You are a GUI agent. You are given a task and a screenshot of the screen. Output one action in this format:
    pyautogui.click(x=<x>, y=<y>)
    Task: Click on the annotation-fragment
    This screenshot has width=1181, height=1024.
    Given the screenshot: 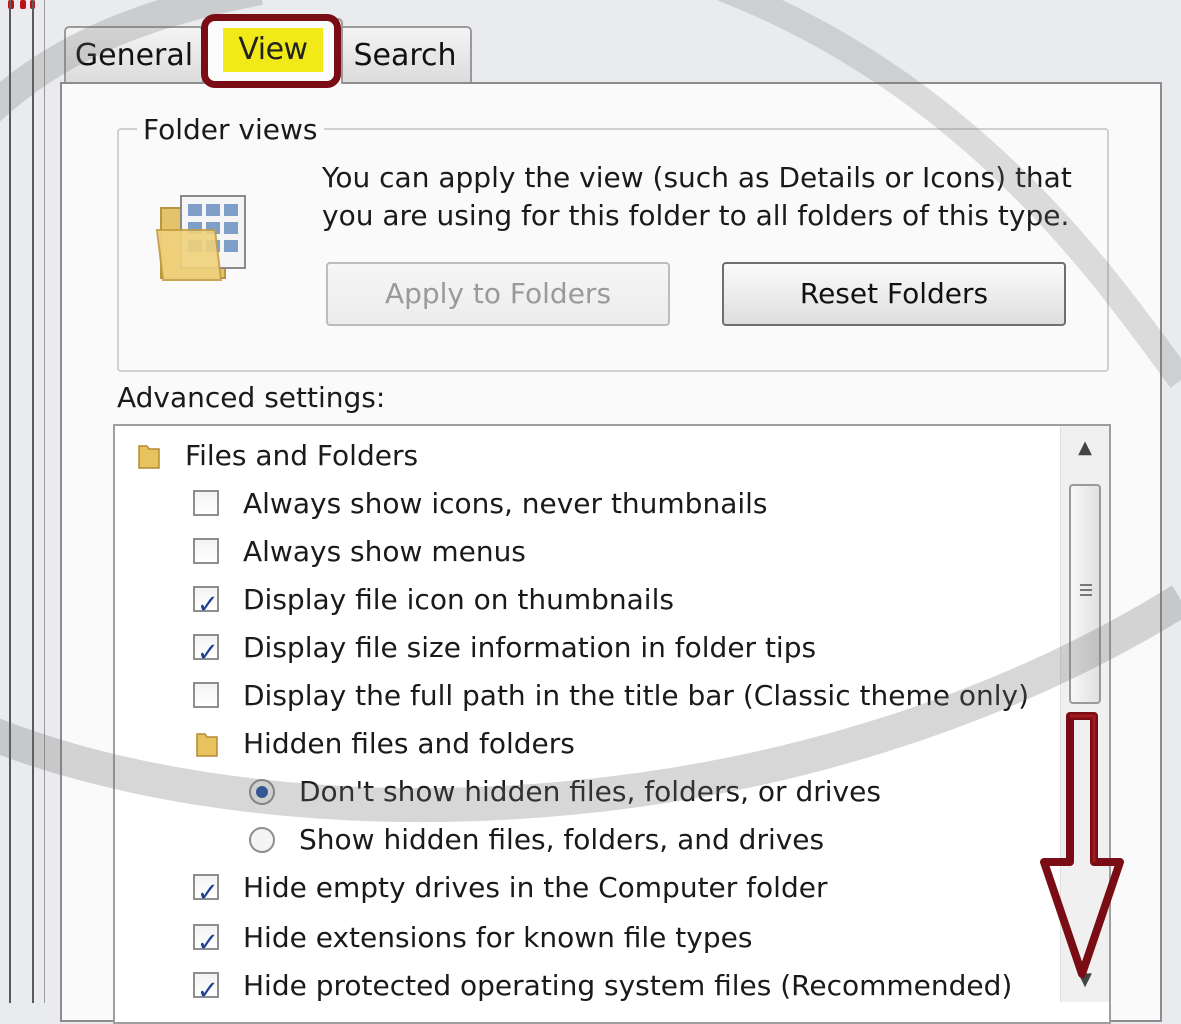 What is the action you would take?
    pyautogui.click(x=18, y=5)
    